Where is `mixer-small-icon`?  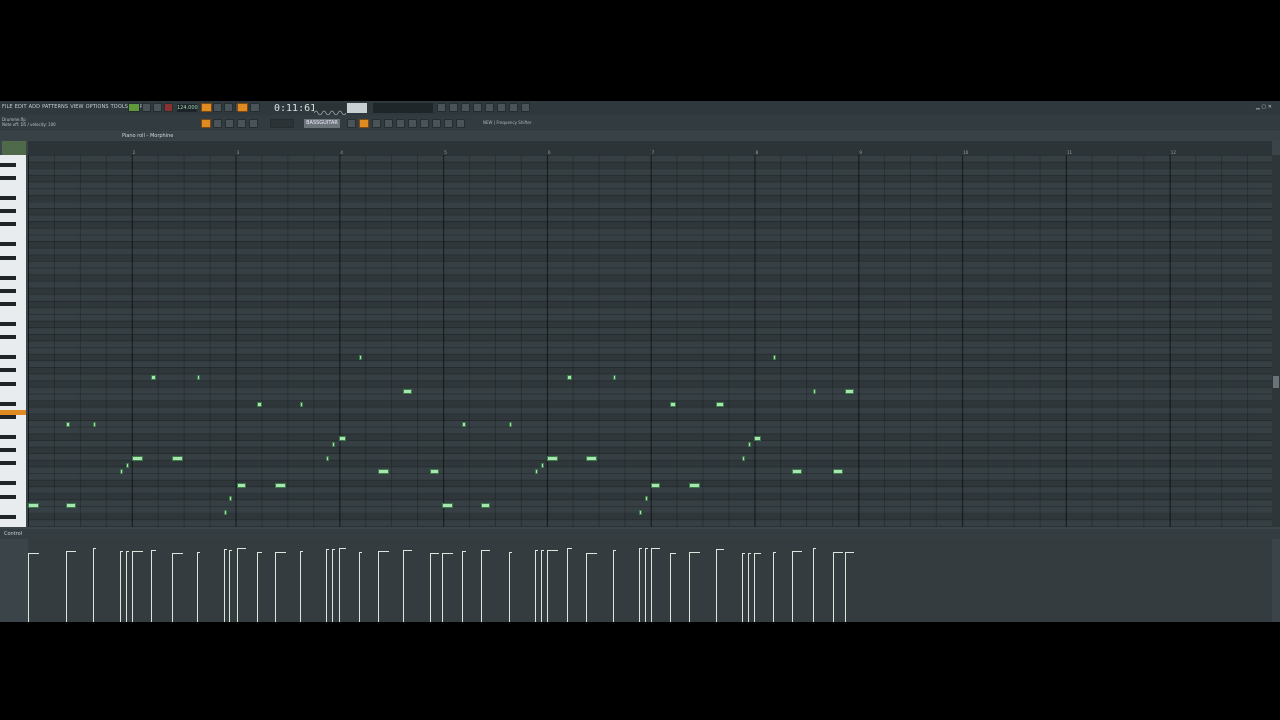
mixer-small-icon is located at coordinates (400, 123).